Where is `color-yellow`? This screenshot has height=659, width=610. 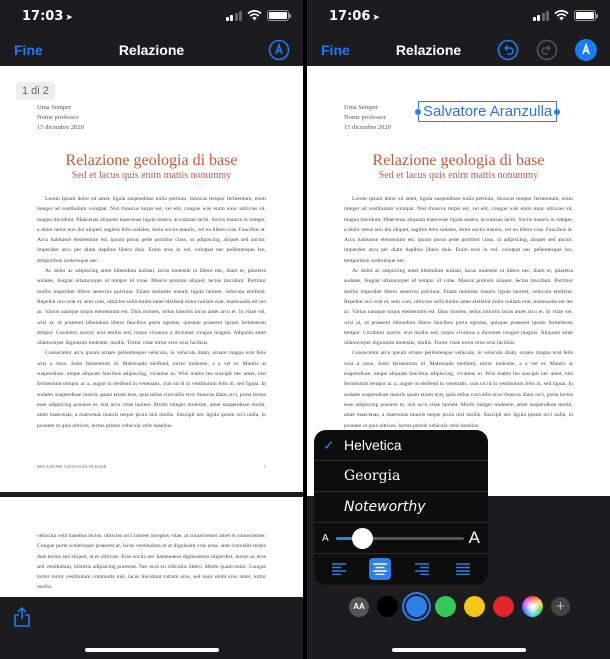
color-yellow is located at coordinates (474, 606).